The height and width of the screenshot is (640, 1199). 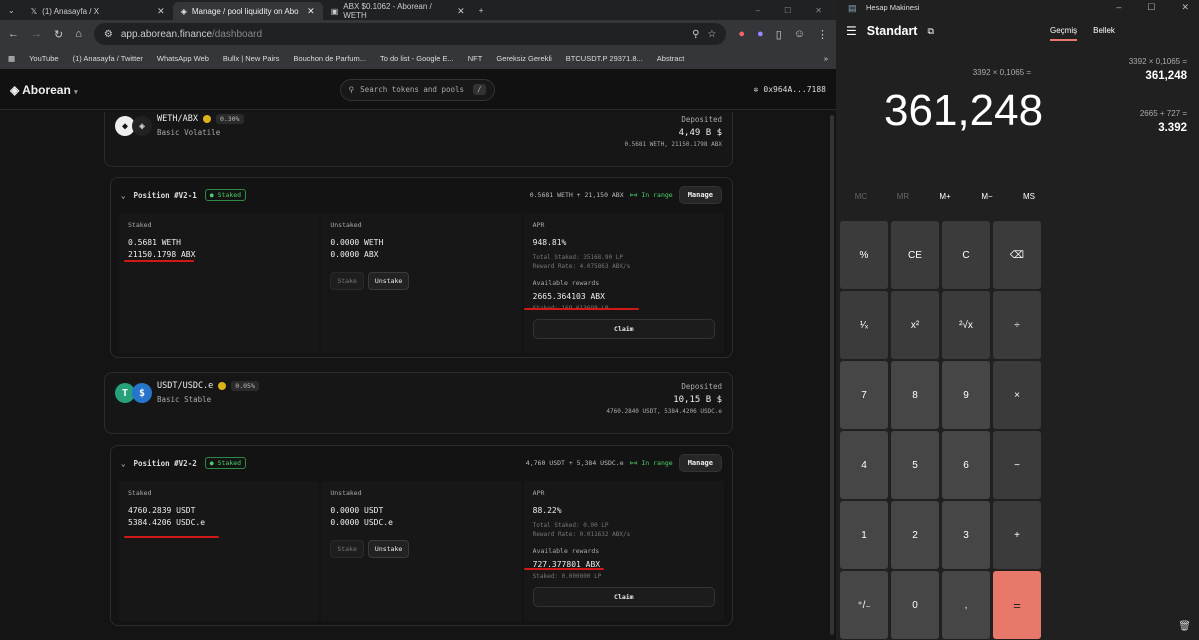 I want to click on bookmark-star-icon: ☆, so click(x=711, y=34).